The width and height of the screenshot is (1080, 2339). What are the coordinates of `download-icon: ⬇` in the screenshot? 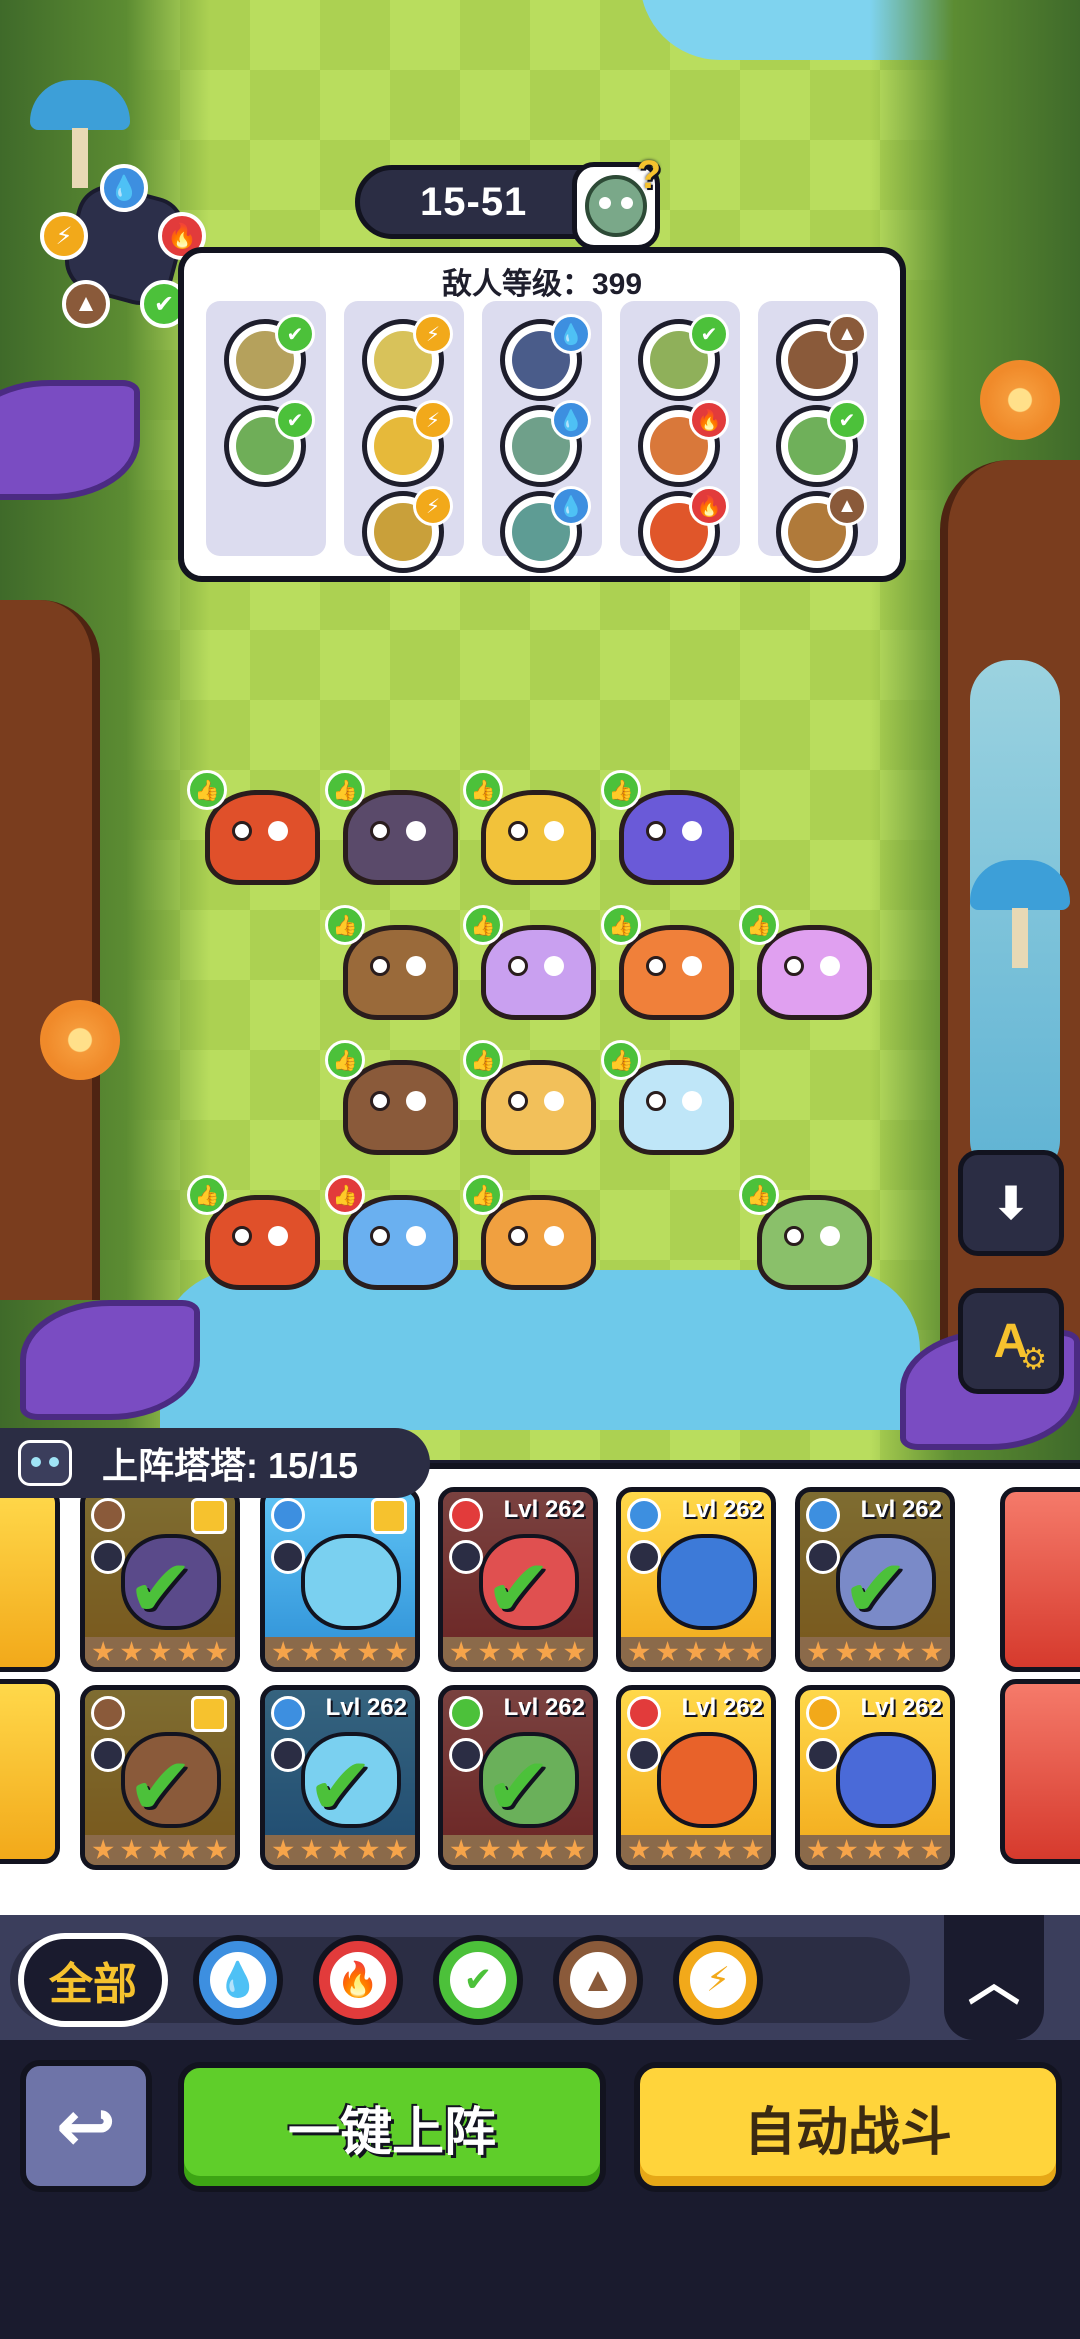 It's located at (1011, 1203).